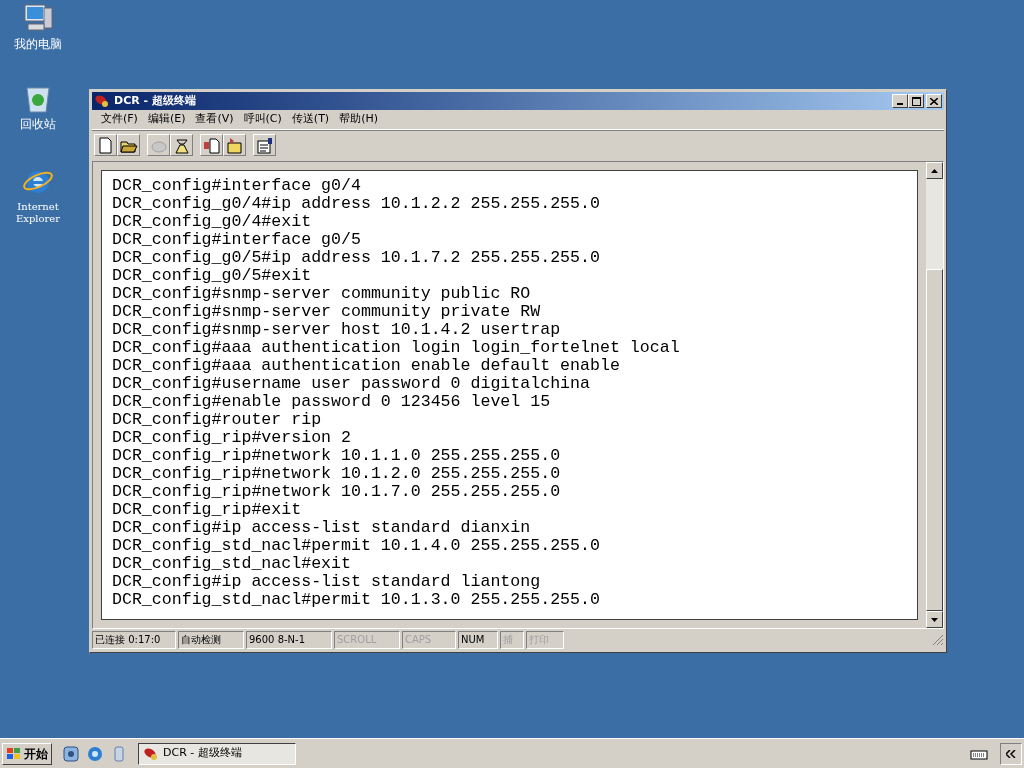  What do you see at coordinates (95, 753) in the screenshot?
I see `browser-e-icon` at bounding box center [95, 753].